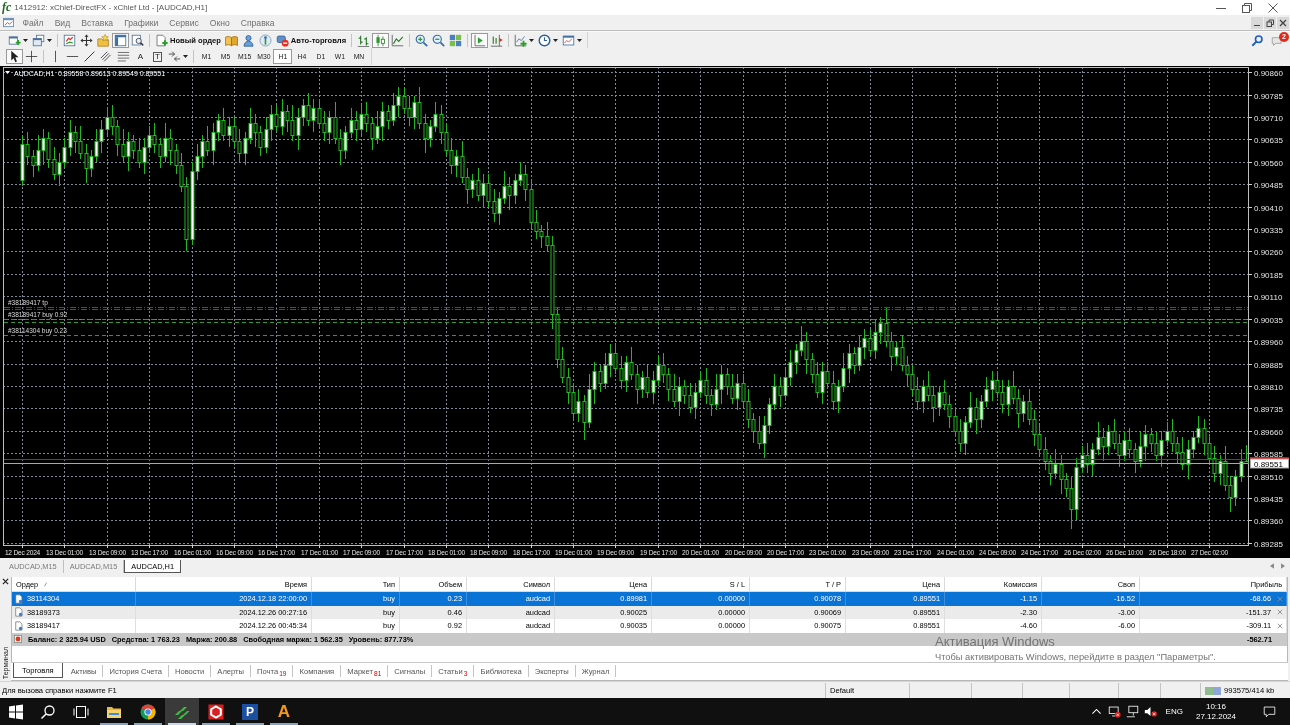 This screenshot has height=725, width=1290. Describe the element at coordinates (38, 40) in the screenshot. I see `stacked-windows-icon` at that location.